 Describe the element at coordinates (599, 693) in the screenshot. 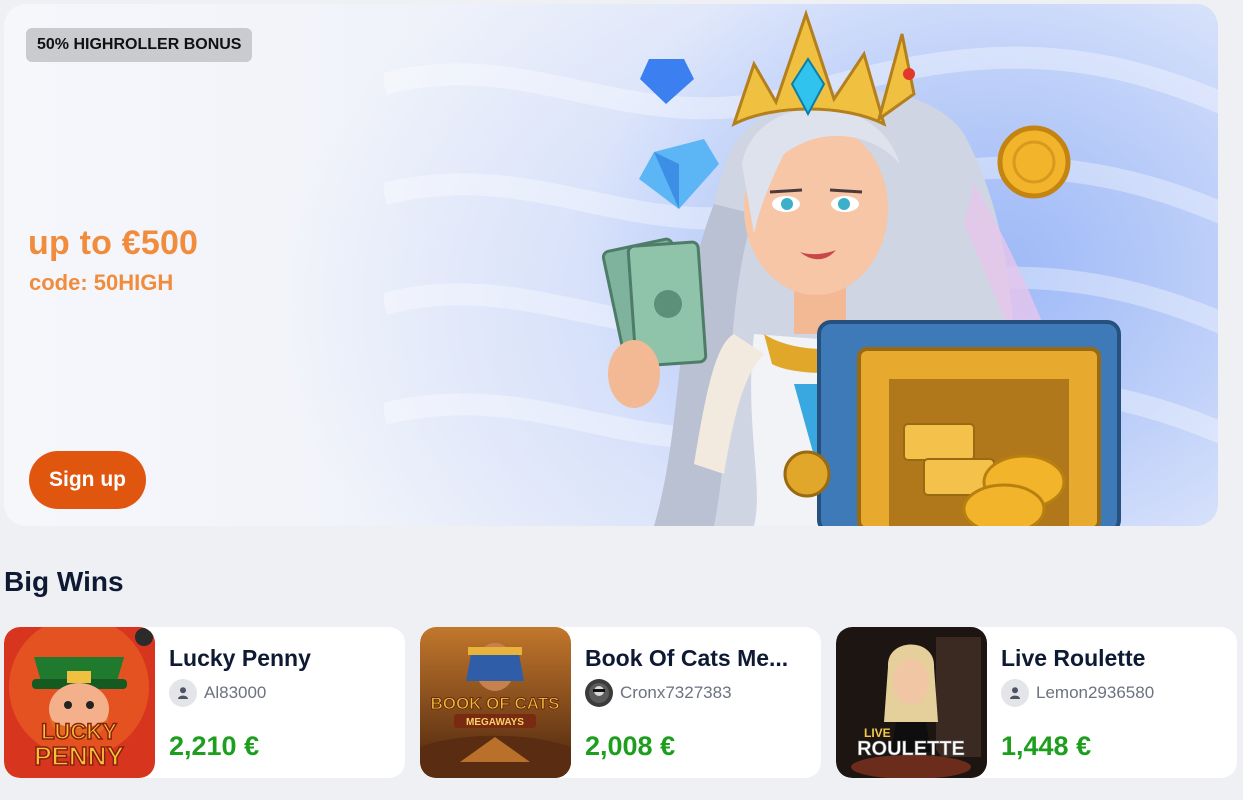

I see `custom-avatar-icon` at that location.